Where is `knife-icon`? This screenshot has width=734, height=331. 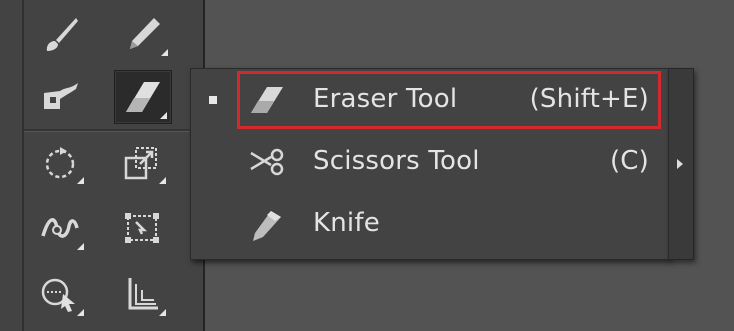
knife-icon is located at coordinates (267, 224).